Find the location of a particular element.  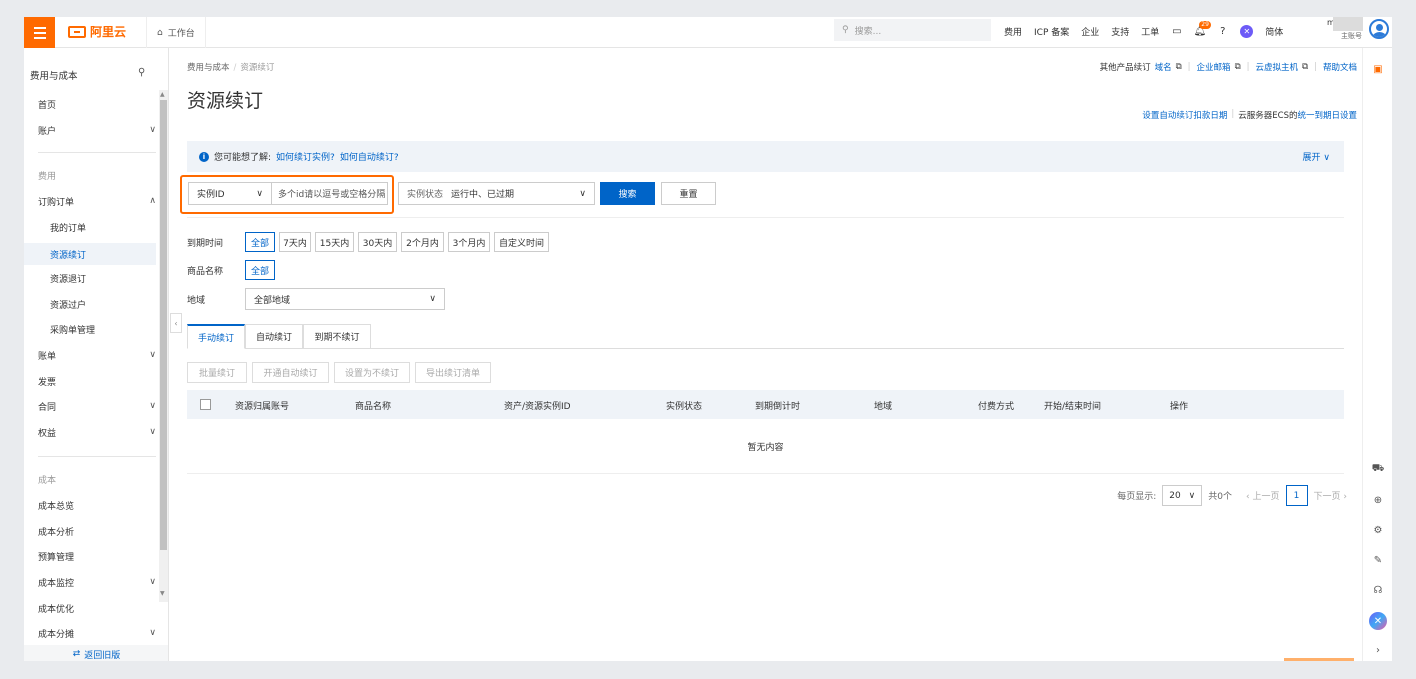

reset-button: 重置 is located at coordinates (688, 193).